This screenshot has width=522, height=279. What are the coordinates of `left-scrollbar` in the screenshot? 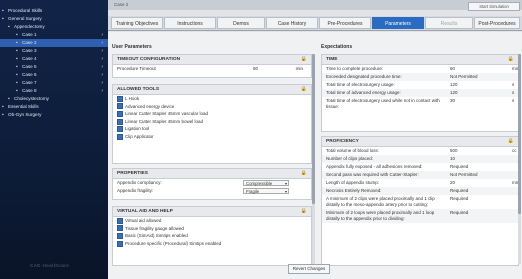 It's located at (313, 159).